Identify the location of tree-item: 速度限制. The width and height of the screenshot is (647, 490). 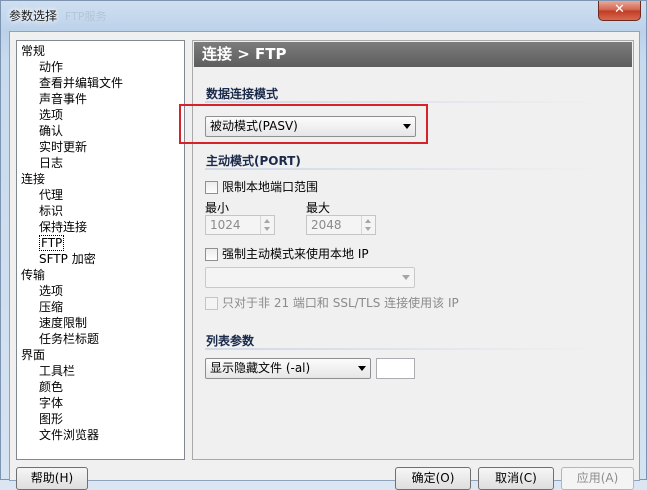
(63, 323).